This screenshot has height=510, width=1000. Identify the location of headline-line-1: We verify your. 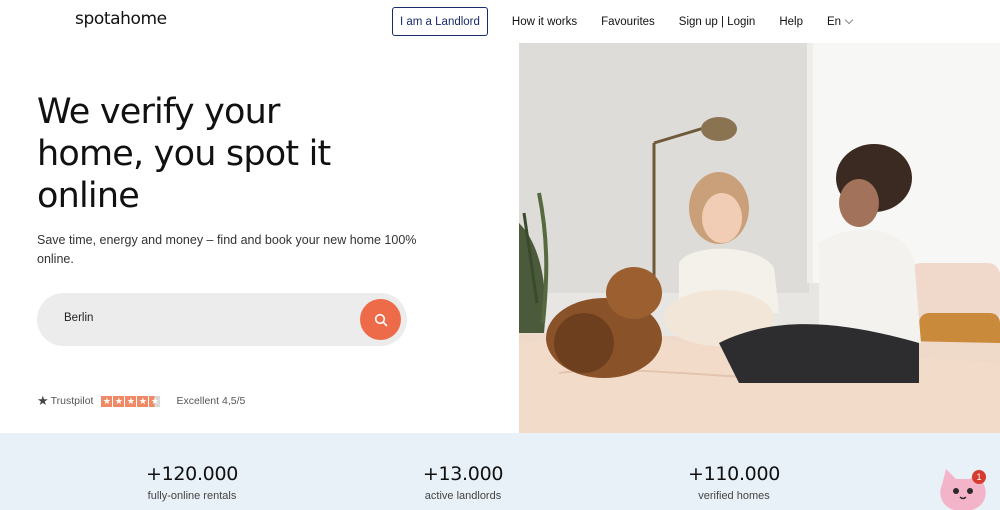
(158, 112).